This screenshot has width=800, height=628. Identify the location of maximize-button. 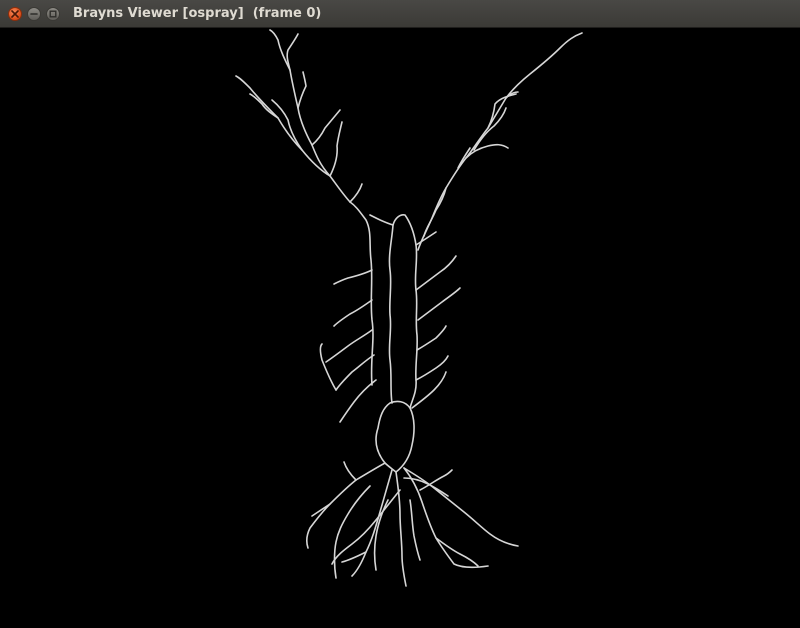
(53, 14).